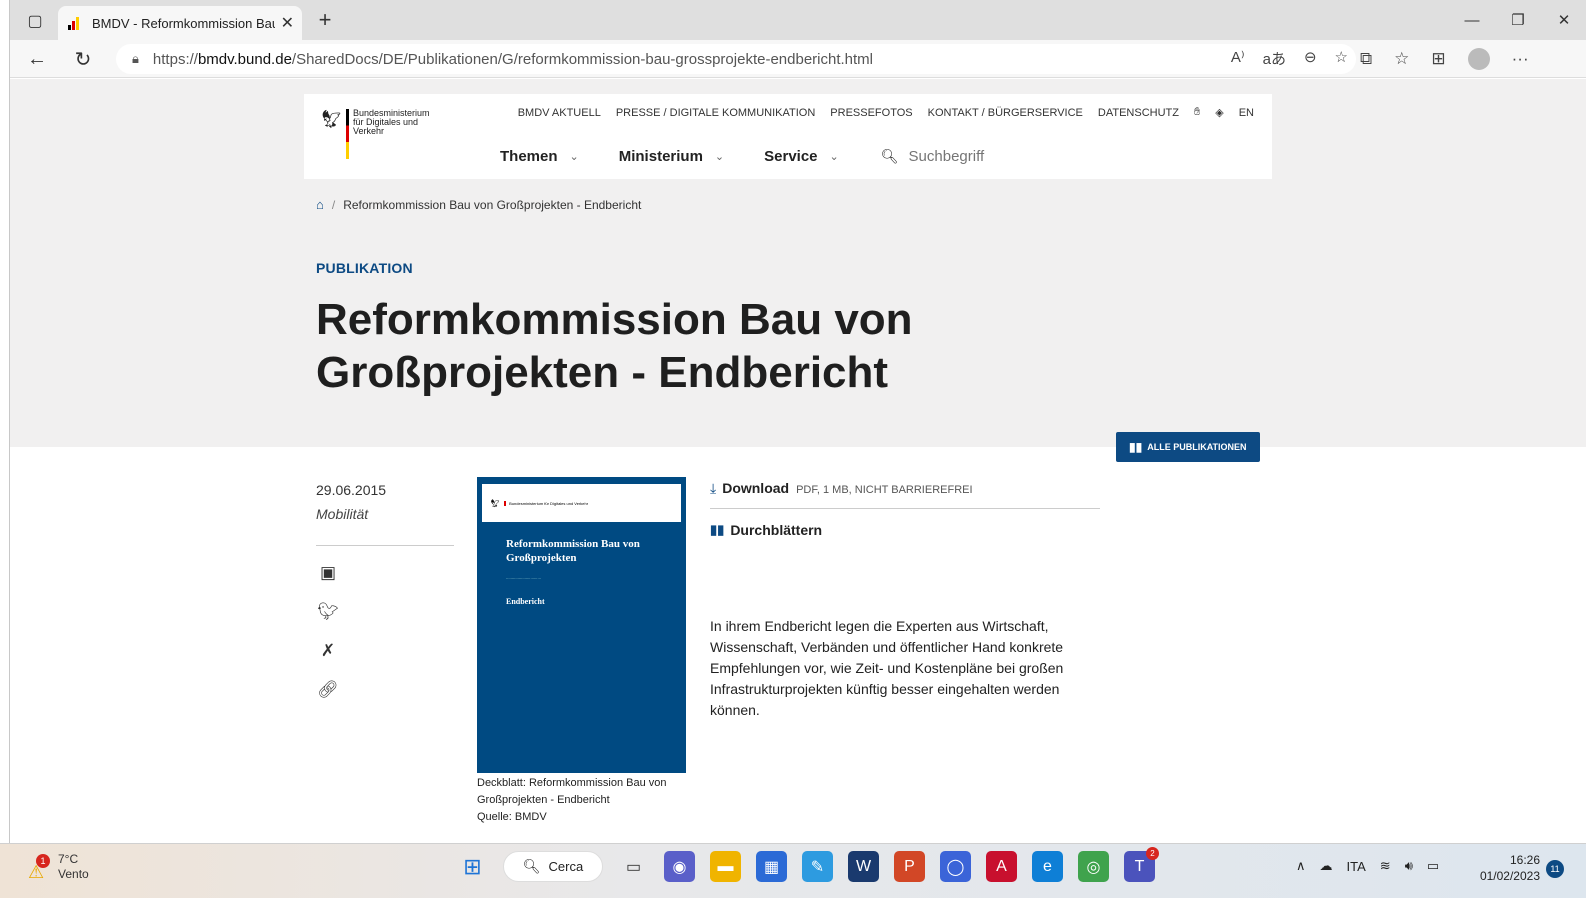 The height and width of the screenshot is (898, 1586). What do you see at coordinates (351, 490) in the screenshot?
I see `publication-date: 29.06.2015` at bounding box center [351, 490].